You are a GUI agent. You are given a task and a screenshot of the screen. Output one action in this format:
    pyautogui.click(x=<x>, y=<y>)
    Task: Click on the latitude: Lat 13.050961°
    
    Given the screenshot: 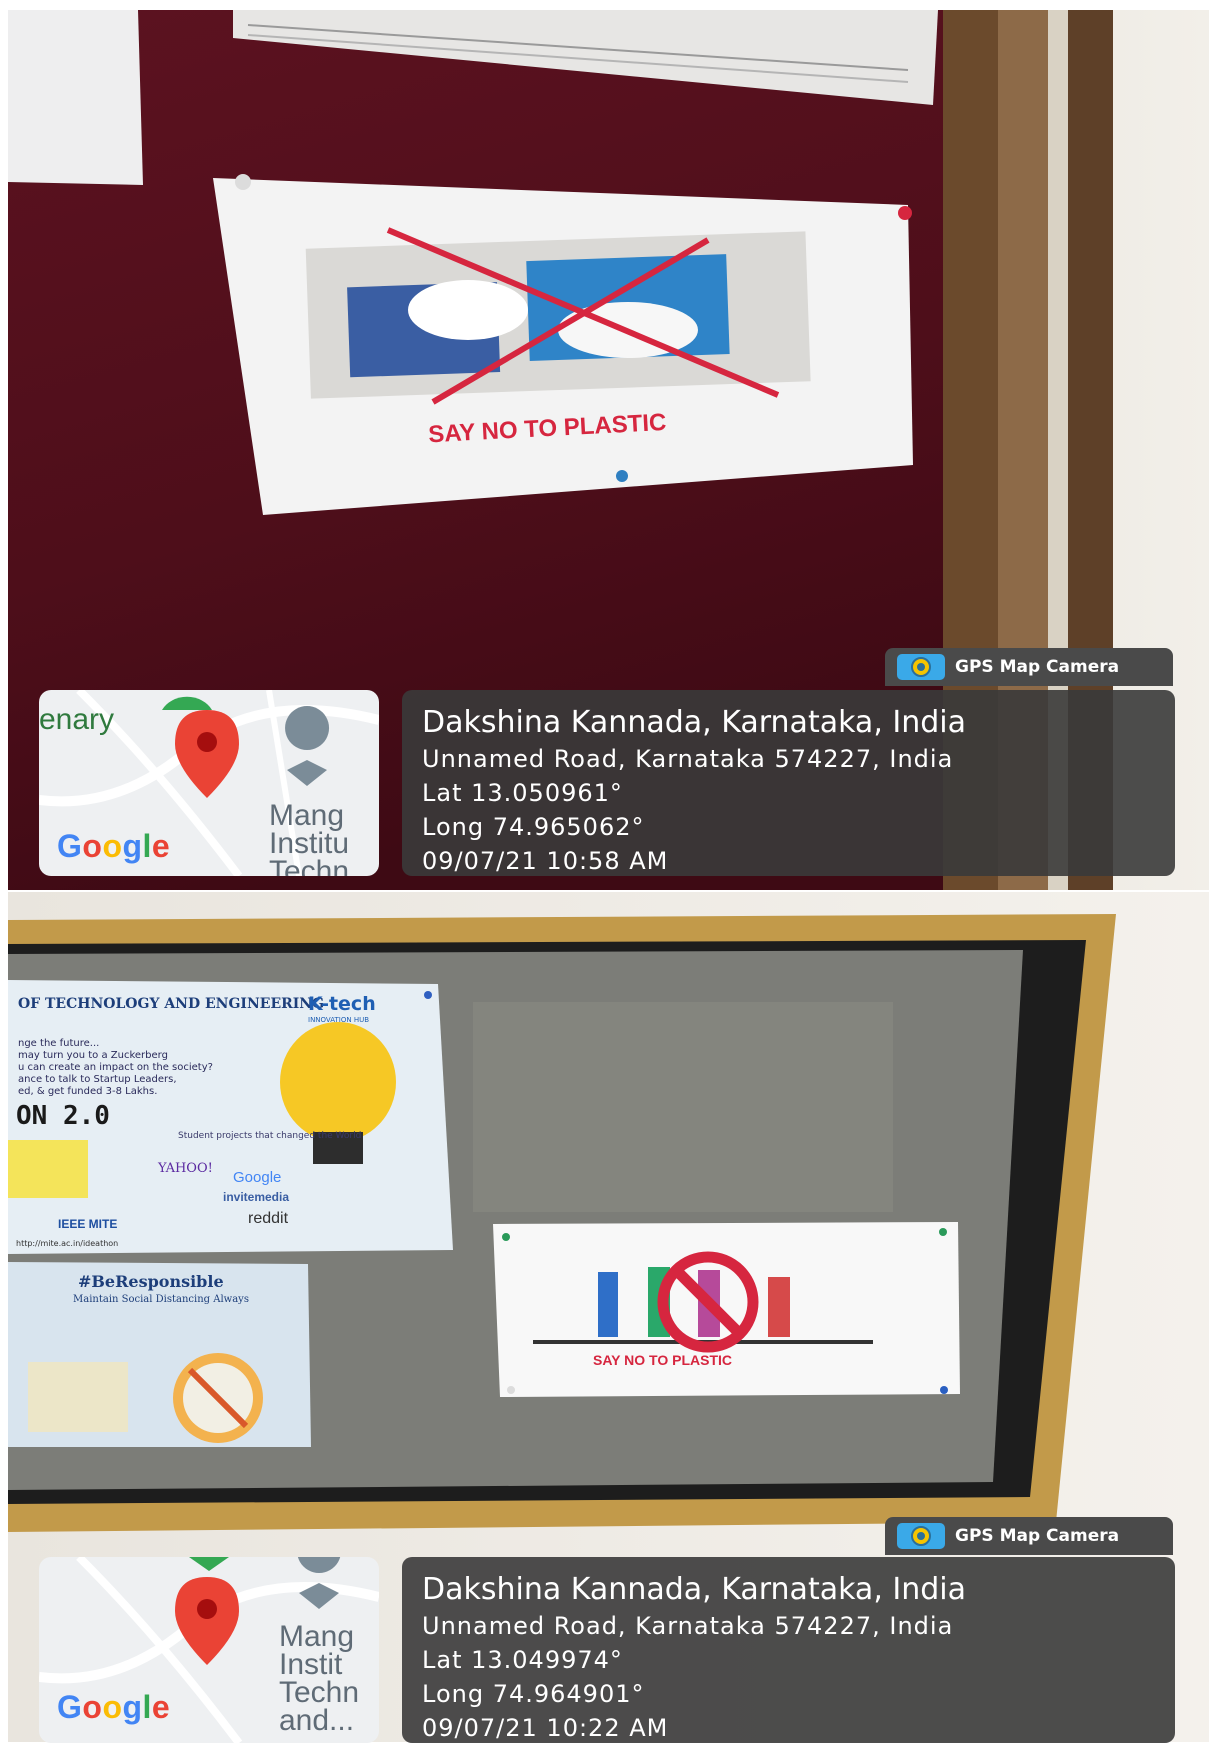 What is the action you would take?
    pyautogui.click(x=522, y=793)
    